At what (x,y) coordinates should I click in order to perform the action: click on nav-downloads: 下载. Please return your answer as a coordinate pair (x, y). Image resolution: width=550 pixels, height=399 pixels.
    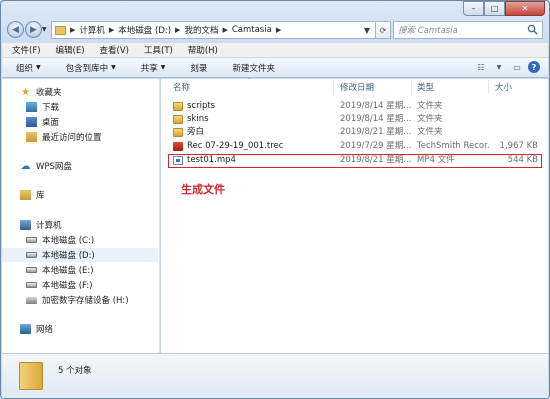
    Looking at the image, I should click on (42, 107).